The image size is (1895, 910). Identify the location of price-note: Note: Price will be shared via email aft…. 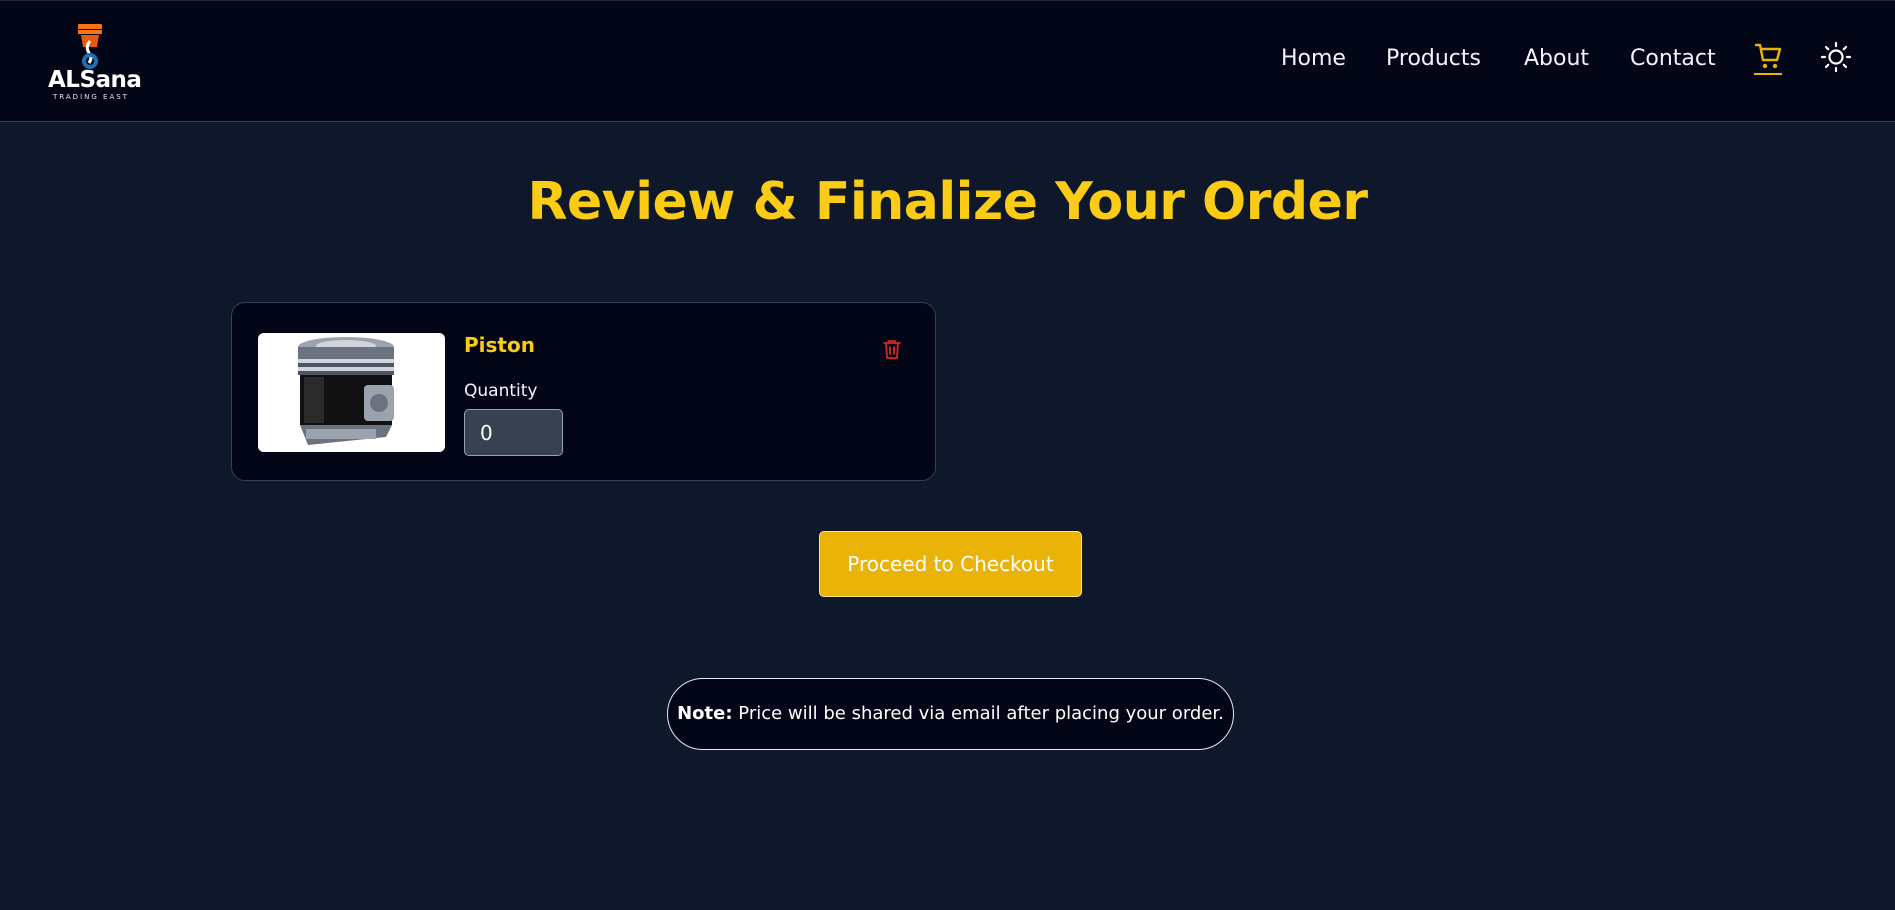
(950, 714).